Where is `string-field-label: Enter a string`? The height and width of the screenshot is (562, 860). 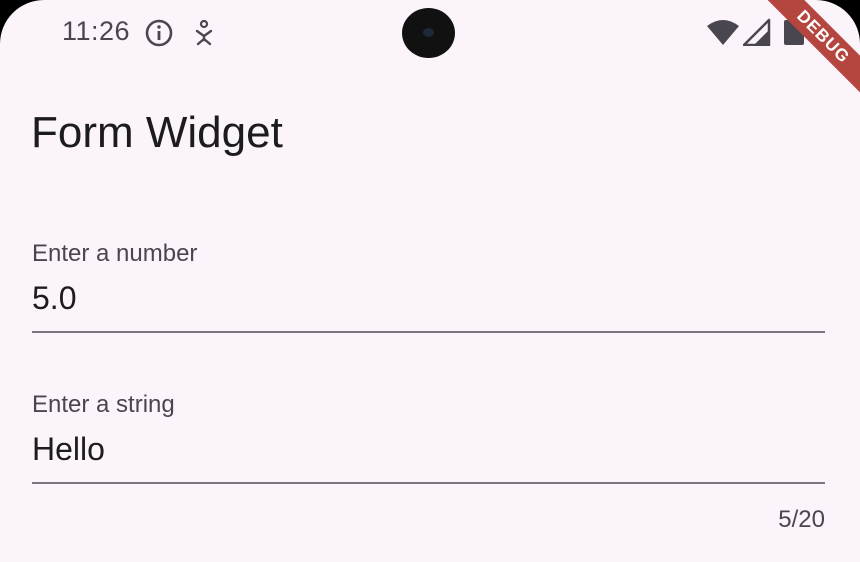 string-field-label: Enter a string is located at coordinates (103, 404).